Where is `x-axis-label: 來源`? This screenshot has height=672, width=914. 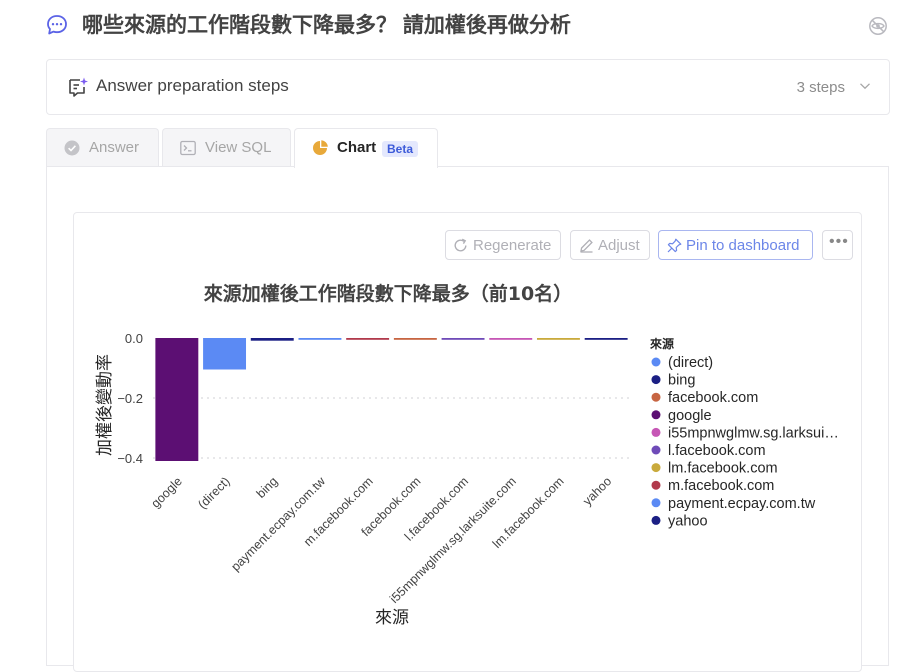 x-axis-label: 來源 is located at coordinates (392, 618).